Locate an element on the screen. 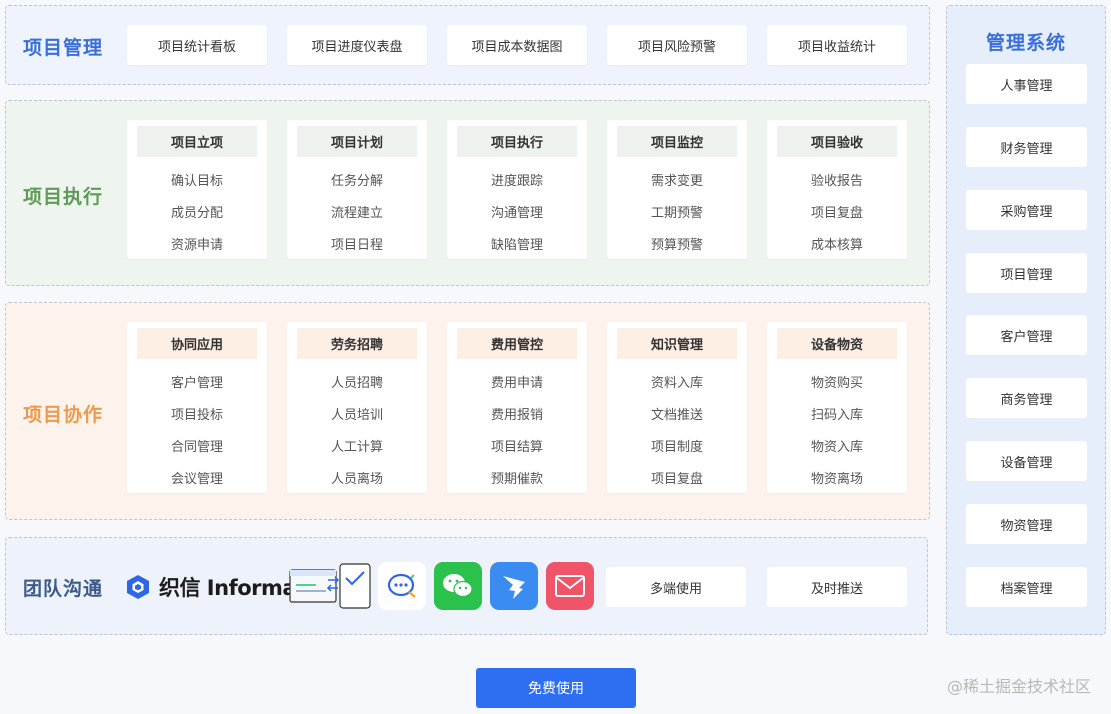  execution-card-item: 工期预警 is located at coordinates (677, 211).